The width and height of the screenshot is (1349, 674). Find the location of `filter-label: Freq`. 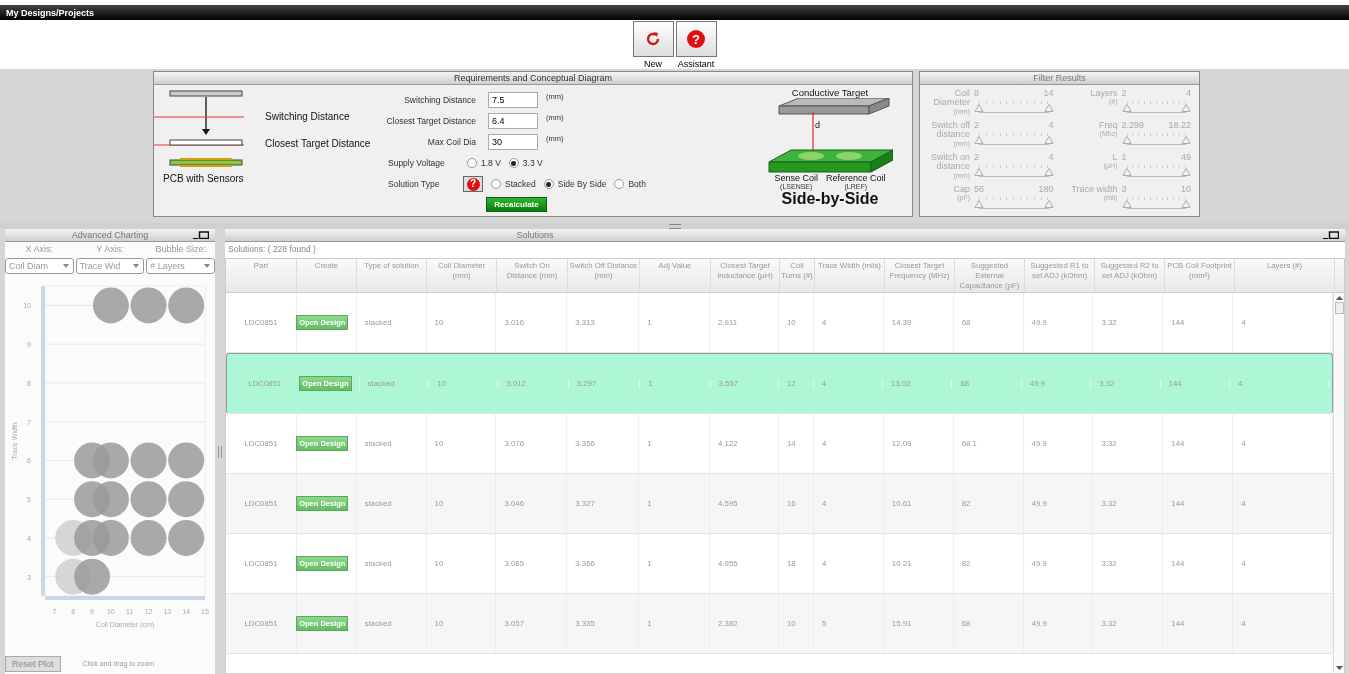

filter-label: Freq is located at coordinates (1108, 126).